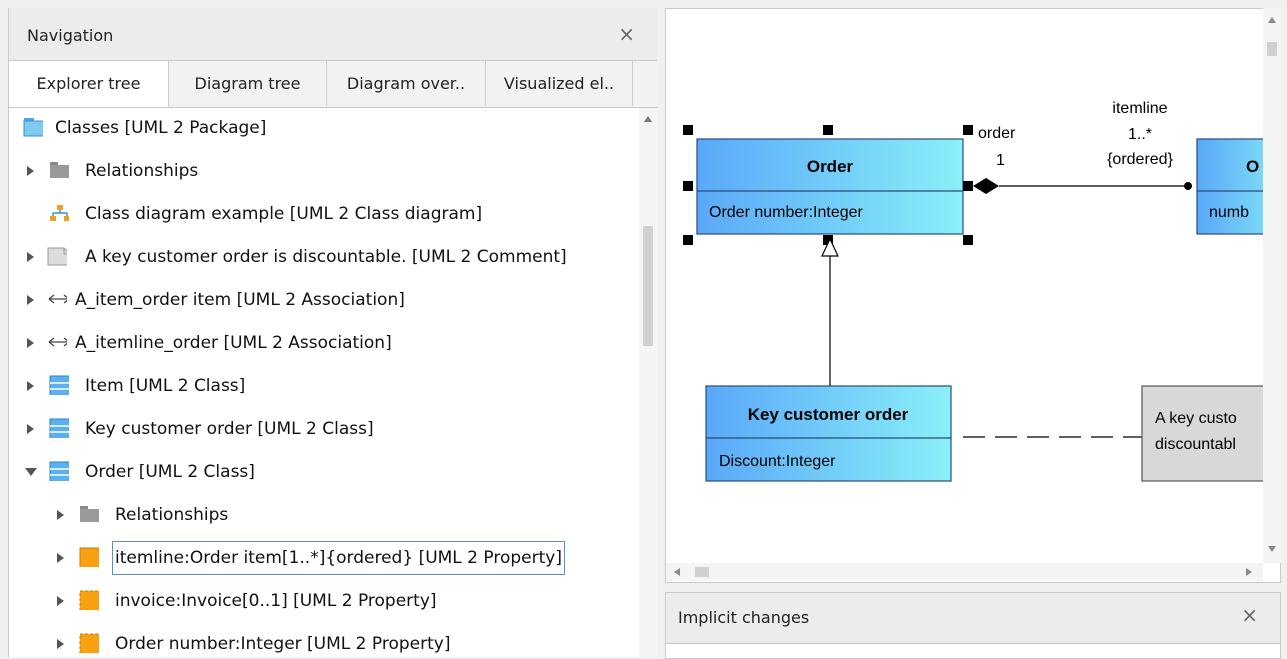 Image resolution: width=1287 pixels, height=659 pixels. I want to click on diagram-horizontal-scrollbar, so click(964, 572).